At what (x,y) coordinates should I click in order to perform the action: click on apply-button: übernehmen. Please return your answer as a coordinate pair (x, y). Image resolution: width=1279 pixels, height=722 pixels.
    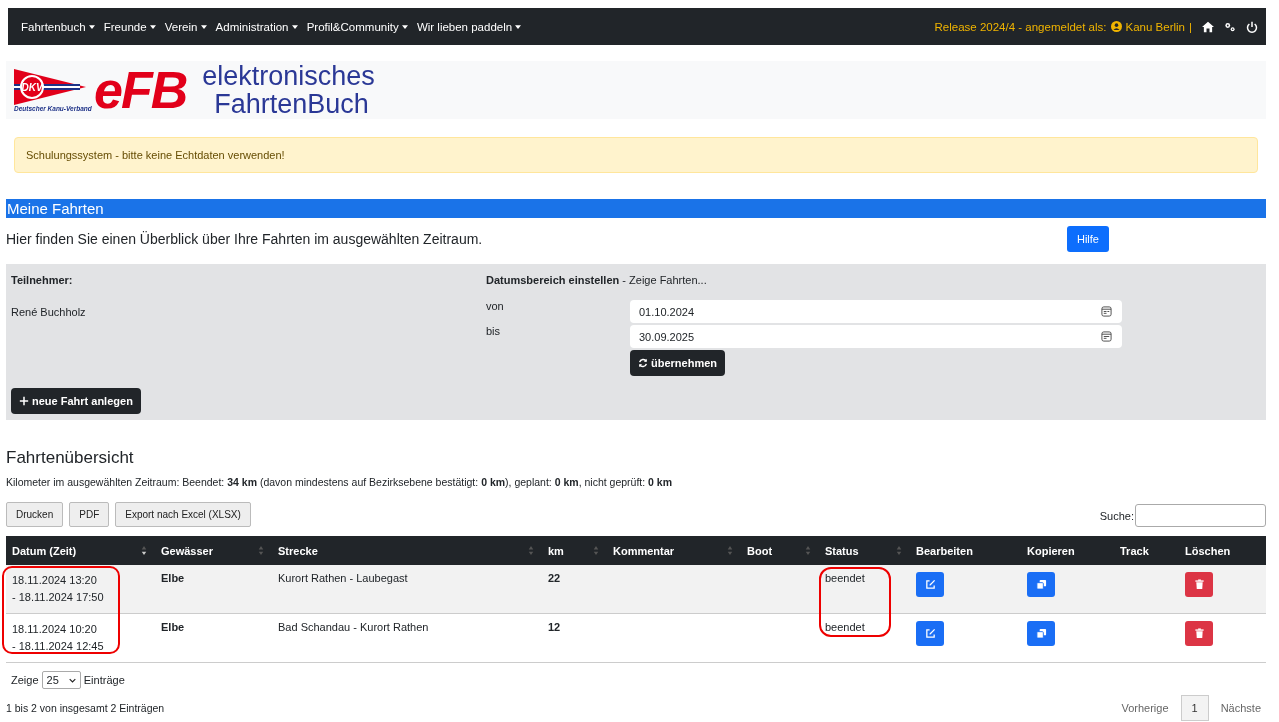
    Looking at the image, I should click on (677, 363).